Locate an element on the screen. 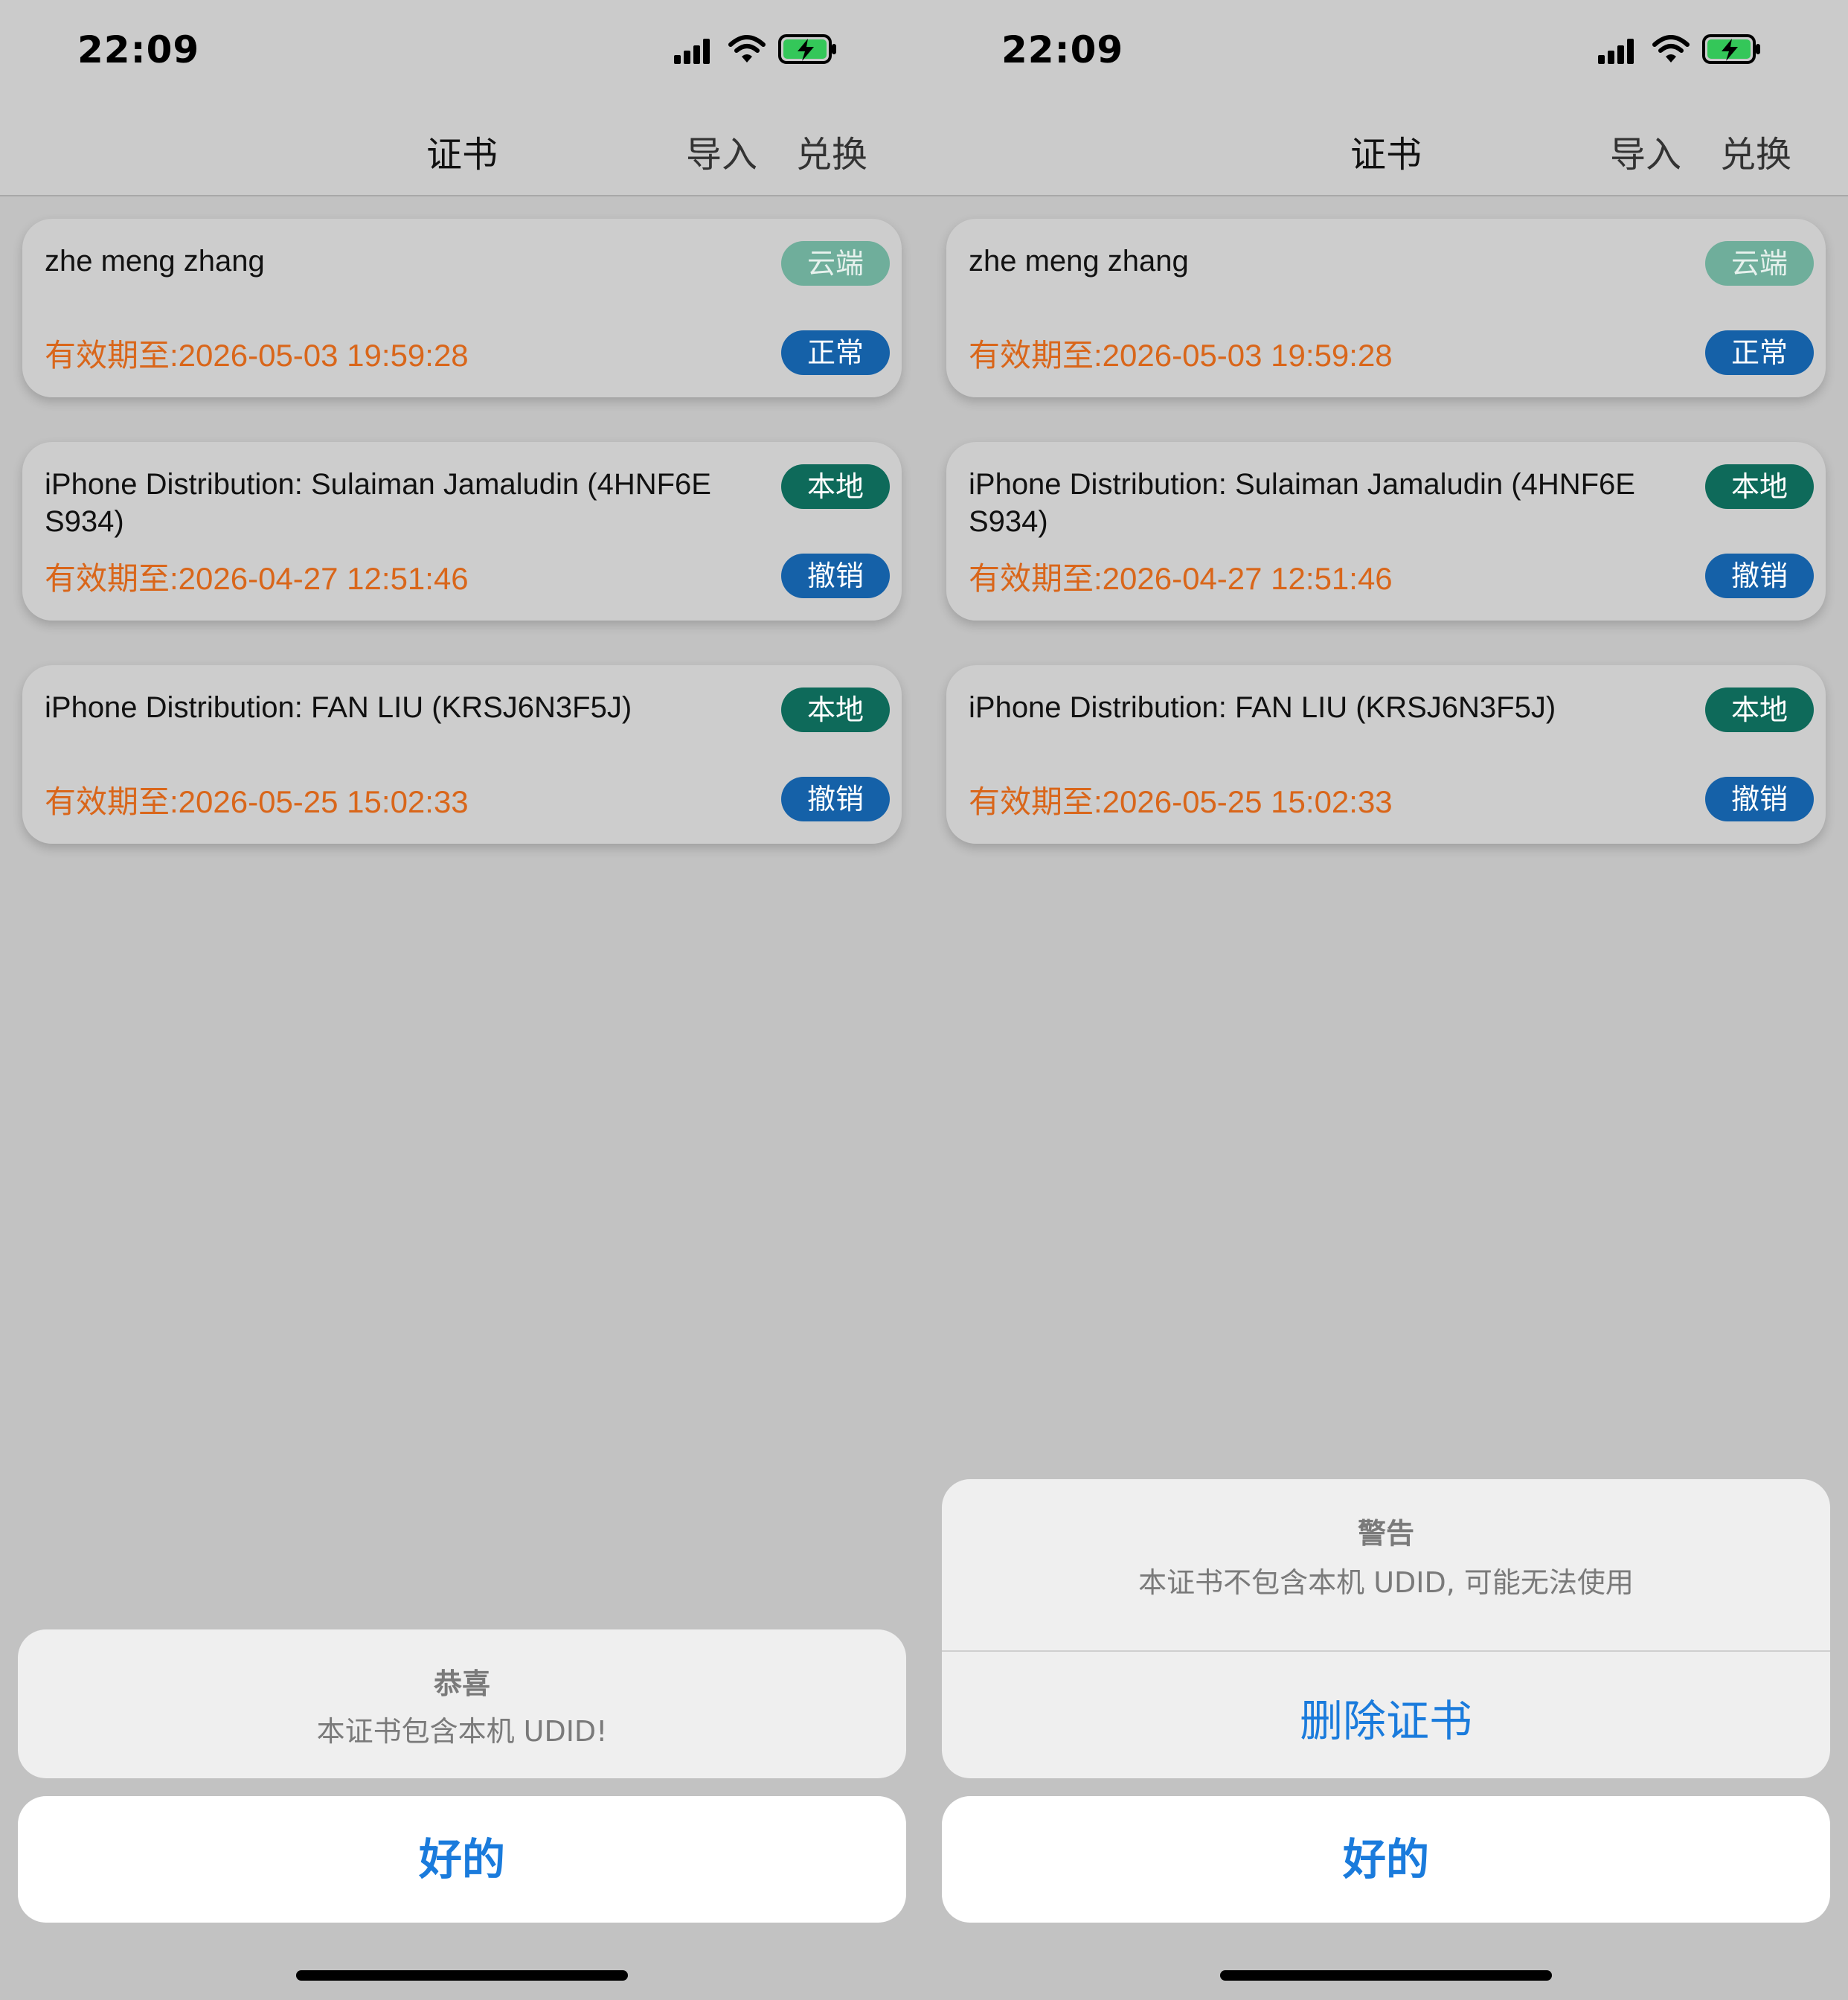 The height and width of the screenshot is (2000, 1848). alert-message: 本证书包含本机 UDID! is located at coordinates (462, 1731).